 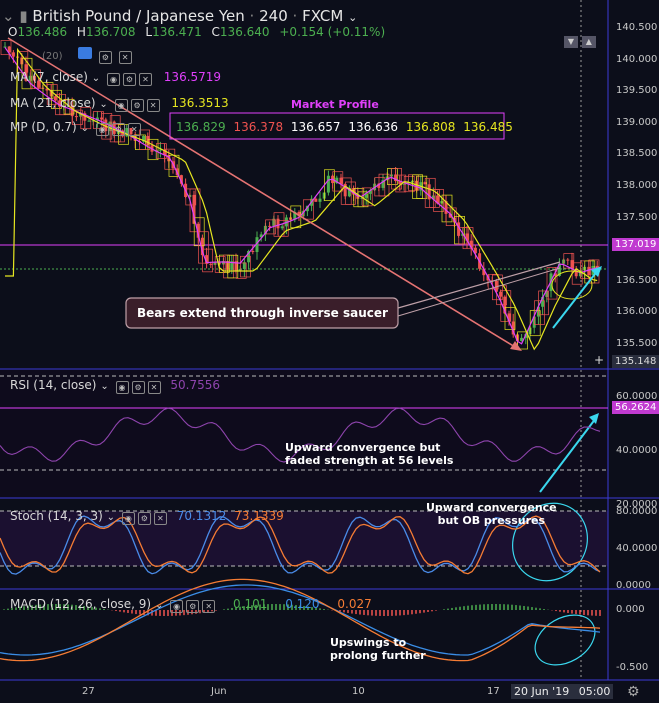 What do you see at coordinates (599, 360) in the screenshot?
I see `crosshair-plus-icon: +` at bounding box center [599, 360].